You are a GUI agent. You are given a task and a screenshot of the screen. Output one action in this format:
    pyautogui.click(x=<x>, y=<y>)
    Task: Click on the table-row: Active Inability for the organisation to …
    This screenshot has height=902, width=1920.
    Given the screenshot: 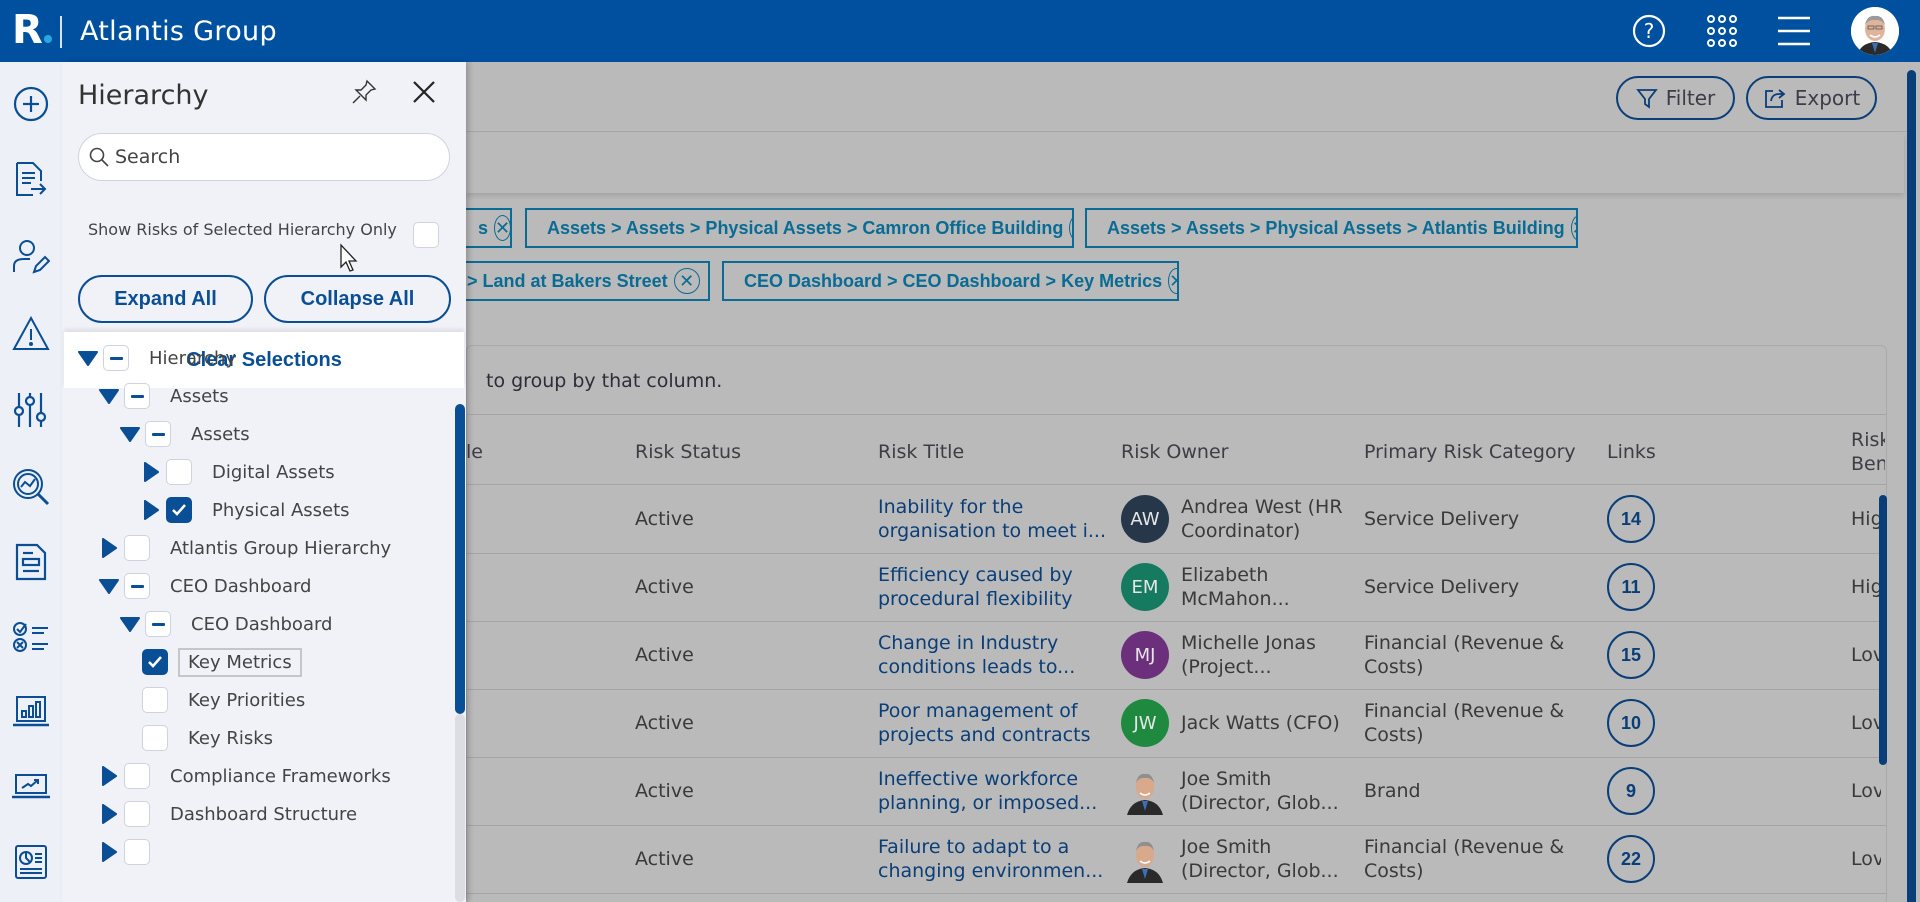 What is the action you would take?
    pyautogui.click(x=1176, y=519)
    